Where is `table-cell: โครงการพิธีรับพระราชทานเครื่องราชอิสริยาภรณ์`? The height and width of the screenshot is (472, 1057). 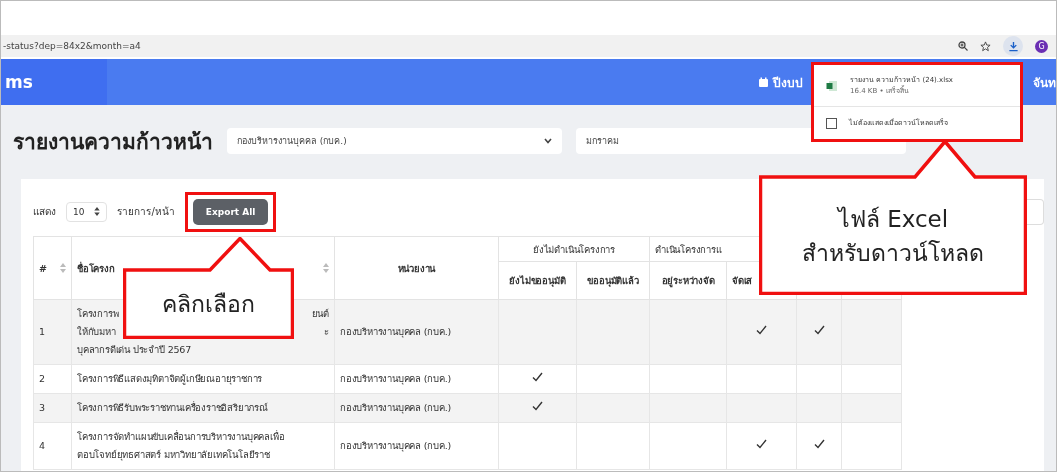 table-cell: โครงการพิธีรับพระราชทานเครื่องราชอิสริยาภรณ์ is located at coordinates (203, 408).